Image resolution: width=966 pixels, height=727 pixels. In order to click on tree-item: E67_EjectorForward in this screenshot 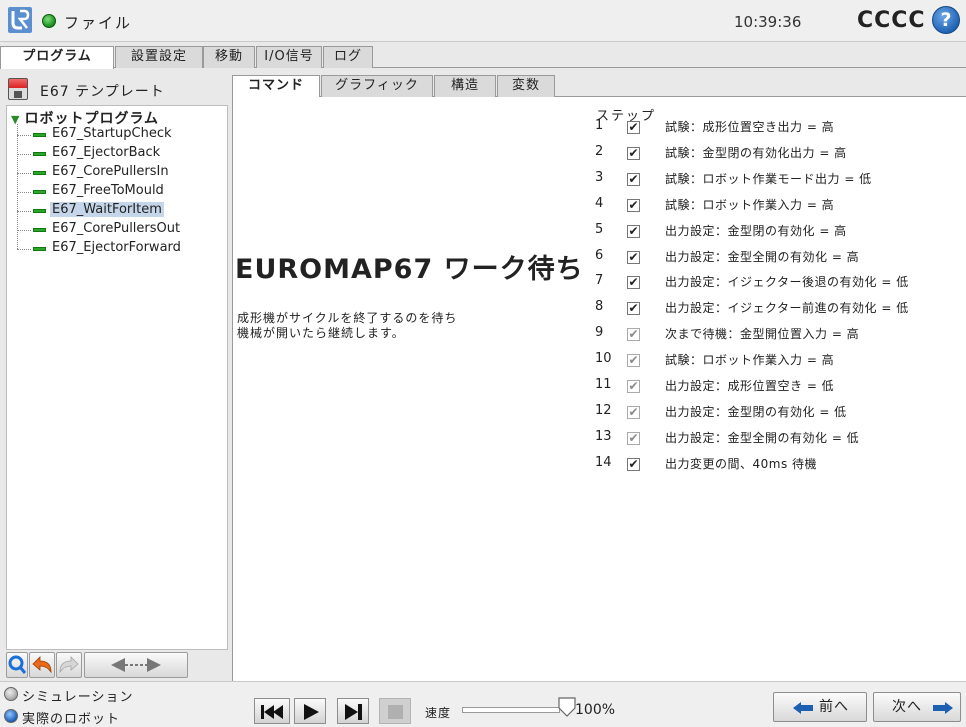, I will do `click(117, 249)`.